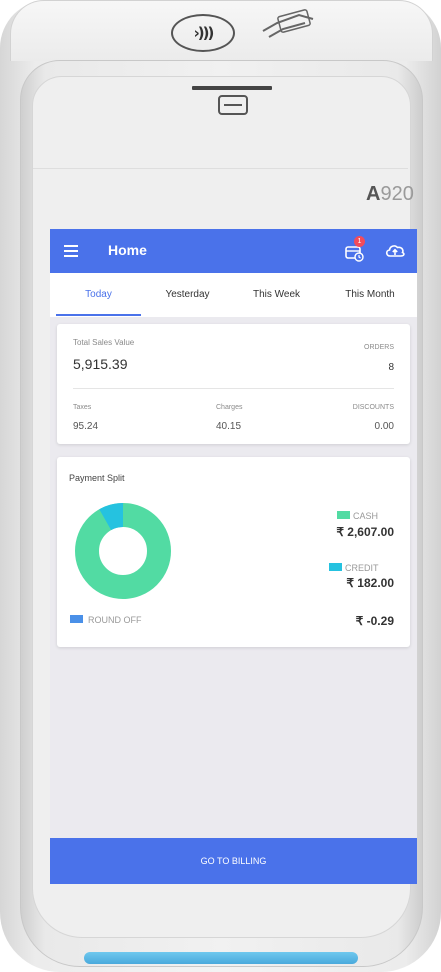 Image resolution: width=441 pixels, height=972 pixels. What do you see at coordinates (98, 315) in the screenshot?
I see `active-tab-indicator` at bounding box center [98, 315].